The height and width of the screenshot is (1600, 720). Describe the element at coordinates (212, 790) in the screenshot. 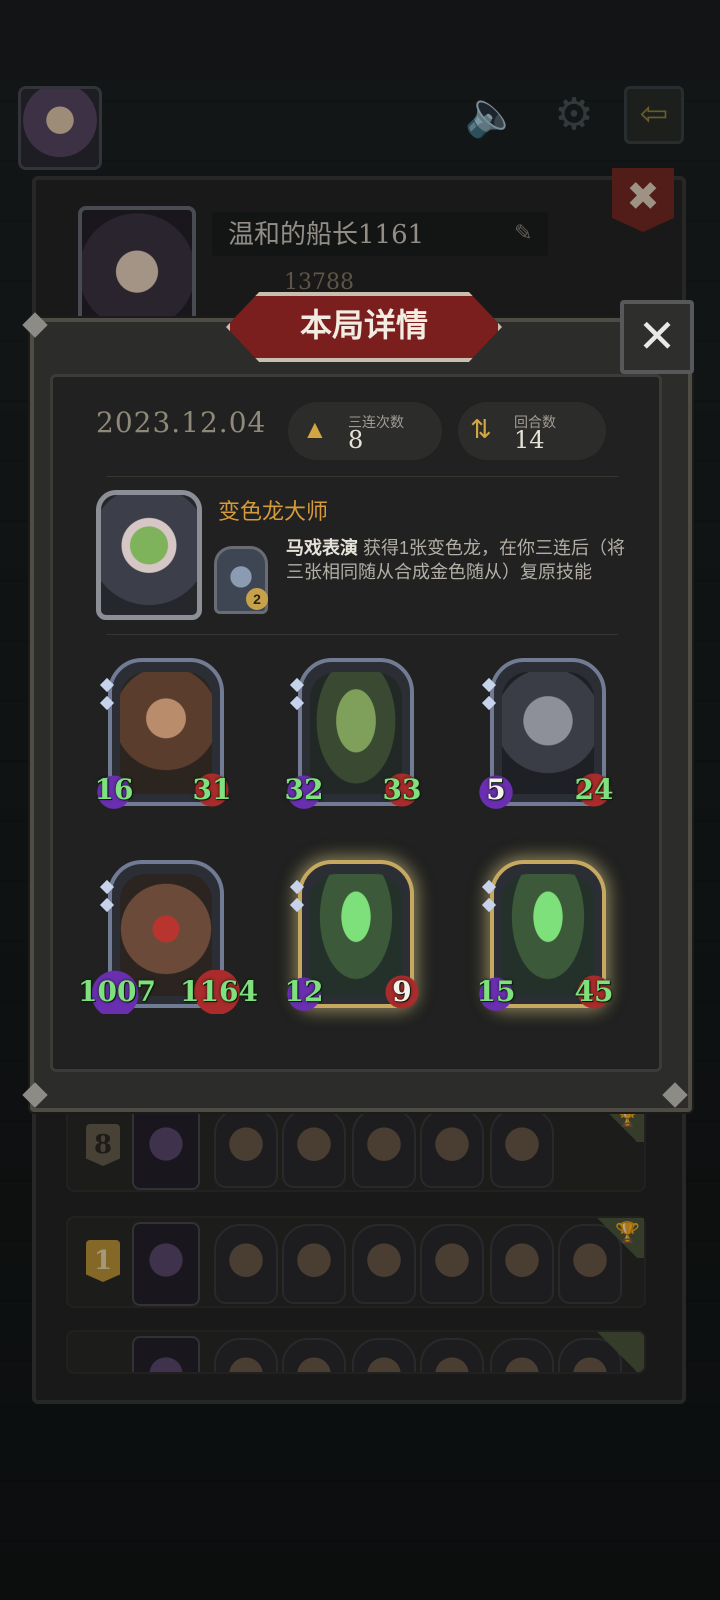

I see `minion-health: 31` at that location.